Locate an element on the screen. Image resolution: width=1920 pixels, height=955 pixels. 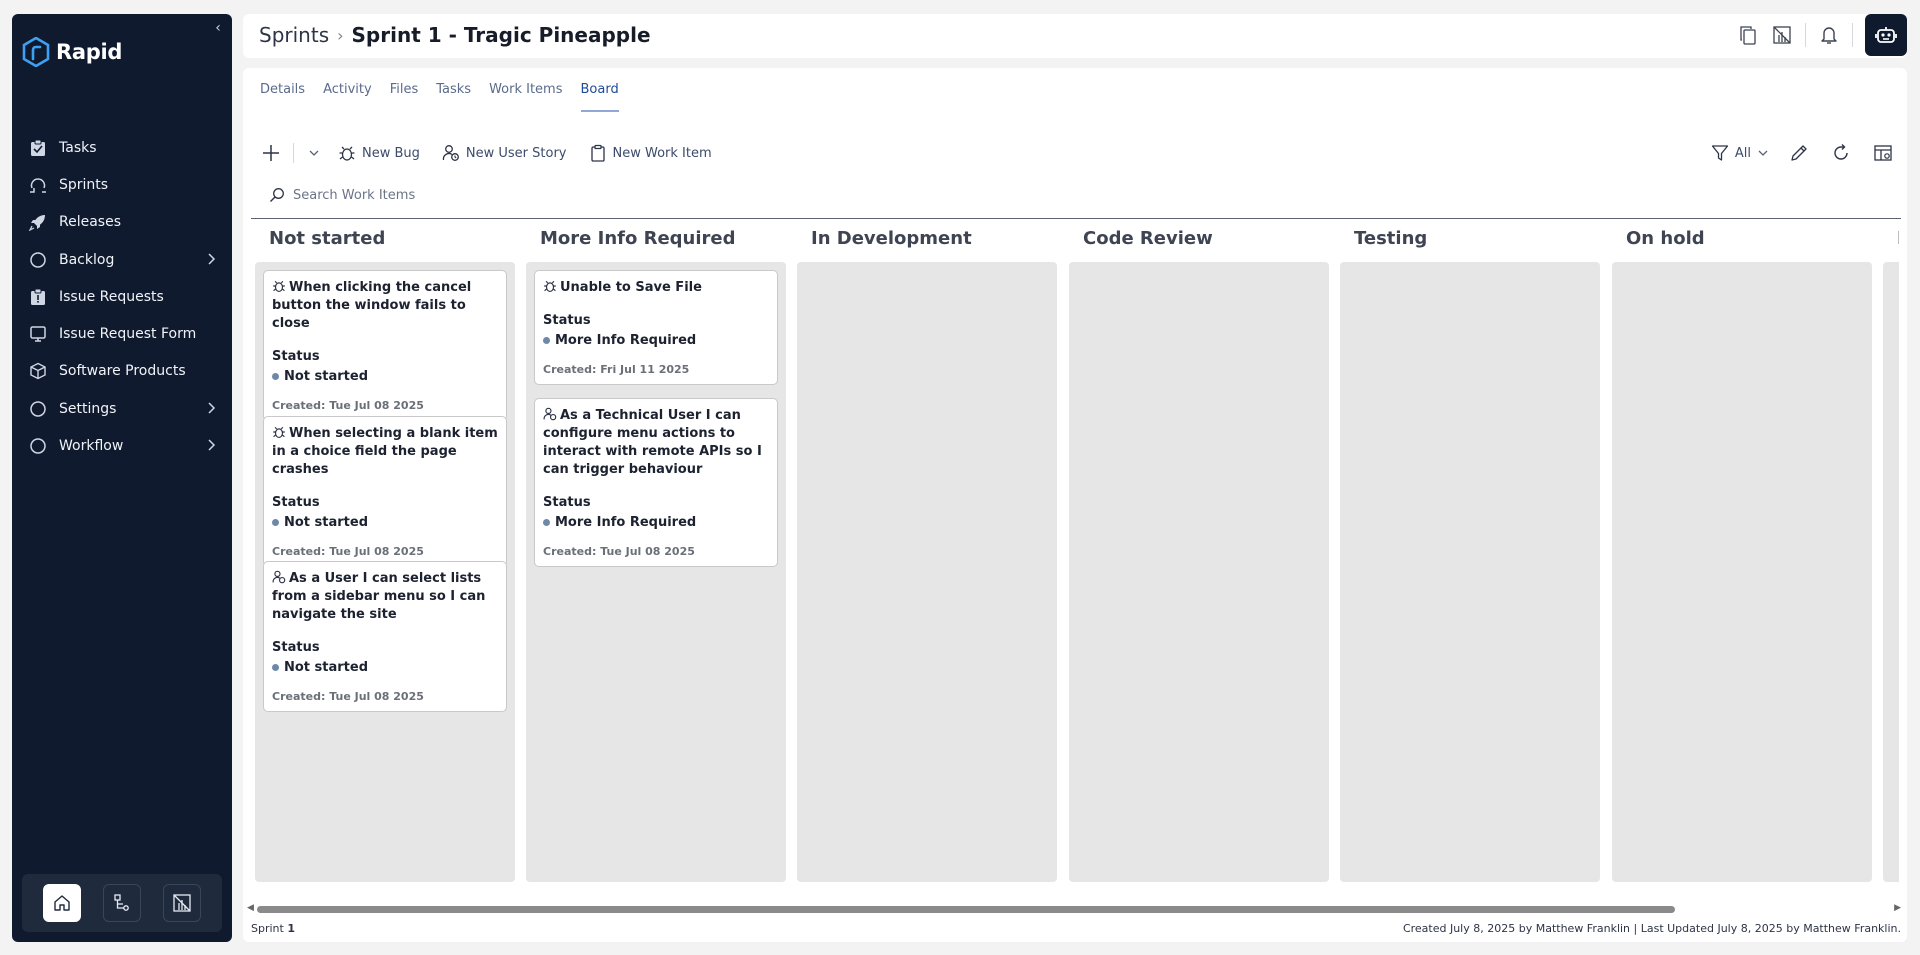
sidebar-item-label: Software Products is located at coordinates (122, 371).